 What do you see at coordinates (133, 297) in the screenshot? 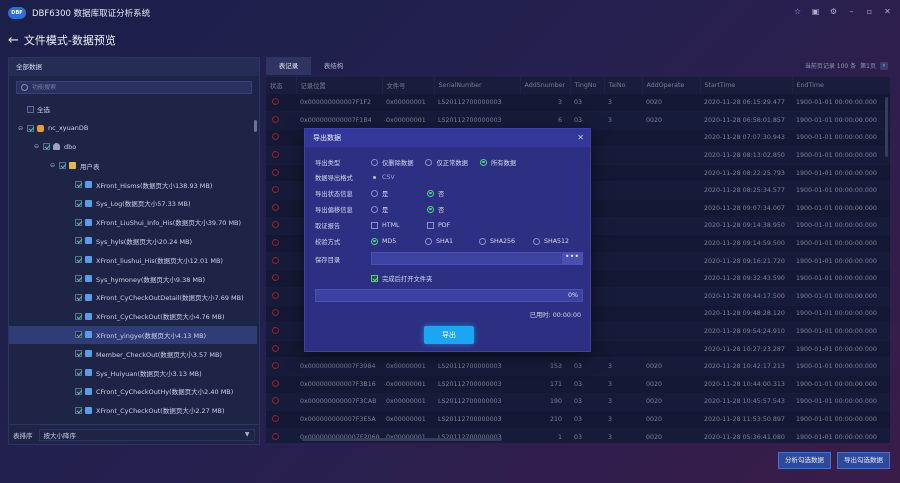
I see `tree-node: XFront_CyCheckOutDetail(数据页大小7.69 MB)` at bounding box center [133, 297].